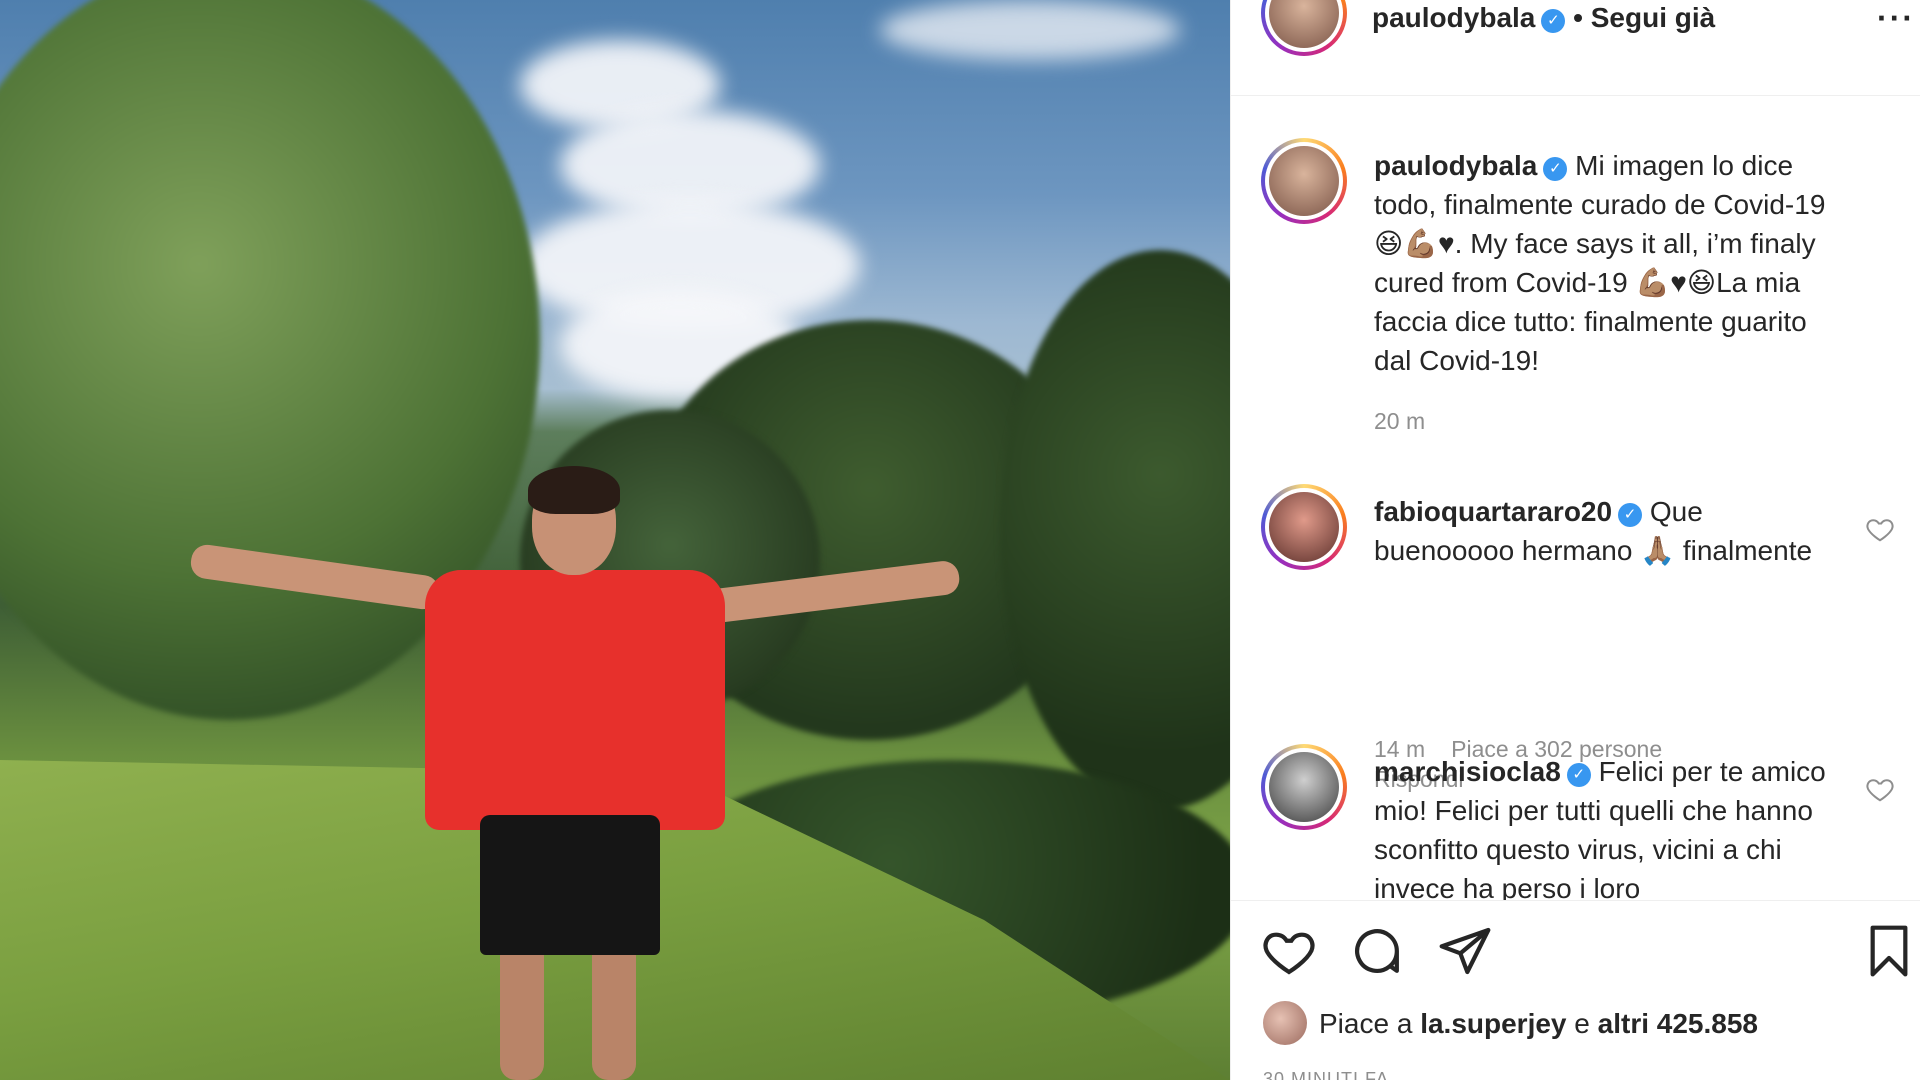  What do you see at coordinates (1644, 17) in the screenshot?
I see `follow-state-button: • Segui già` at bounding box center [1644, 17].